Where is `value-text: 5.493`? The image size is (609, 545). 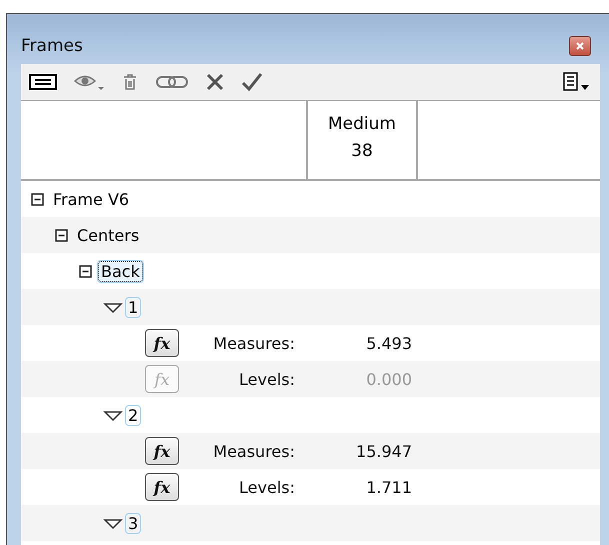
value-text: 5.493 is located at coordinates (389, 343).